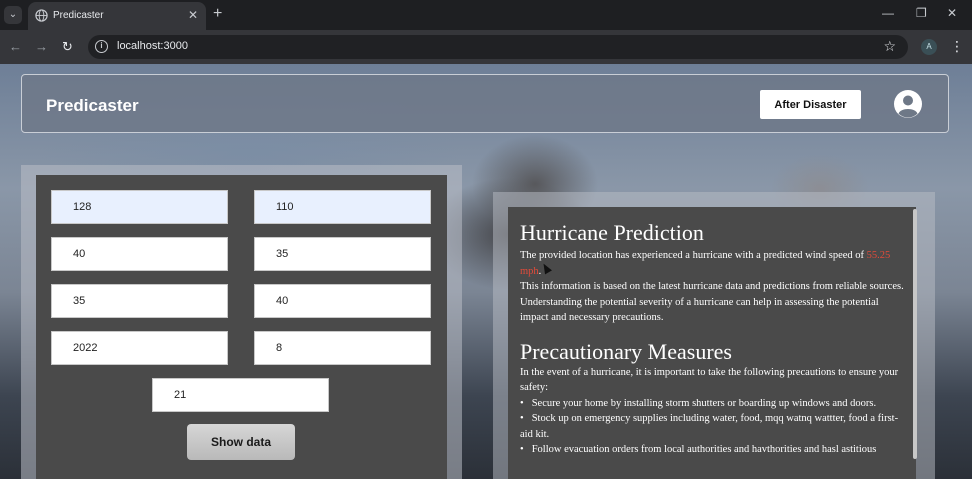 This screenshot has width=972, height=479. Describe the element at coordinates (952, 13) in the screenshot. I see `window-close-icon: ✕` at that location.